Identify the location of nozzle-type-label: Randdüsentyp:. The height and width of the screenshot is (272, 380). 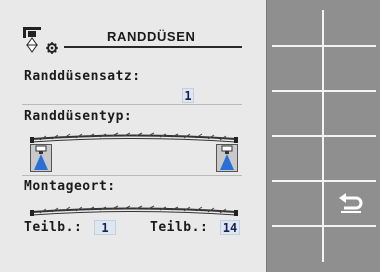
(78, 116).